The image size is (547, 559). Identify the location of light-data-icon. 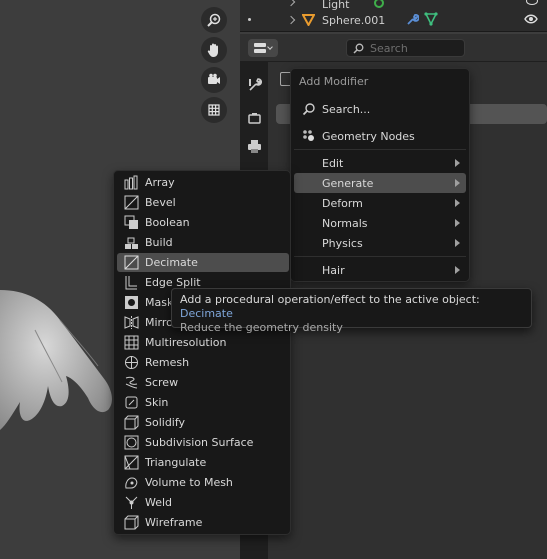
(379, 4).